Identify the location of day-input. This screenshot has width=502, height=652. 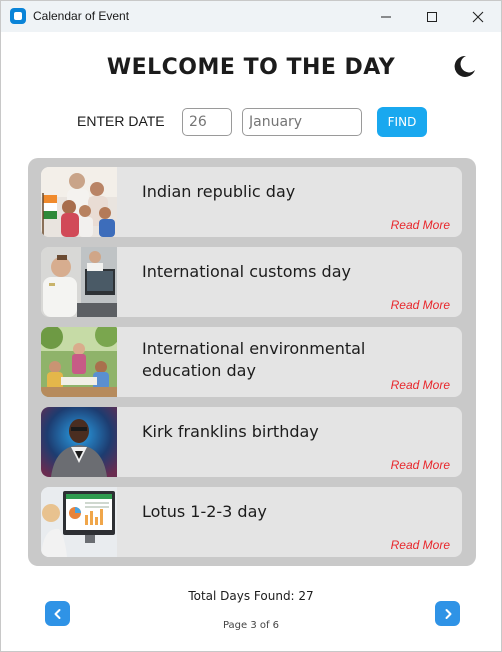
(207, 122).